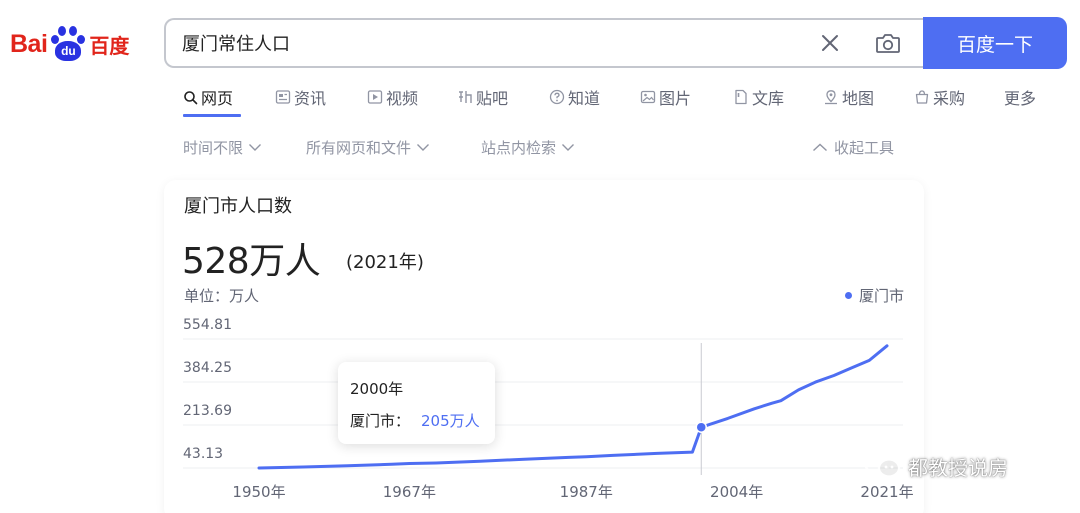 The width and height of the screenshot is (1080, 513). I want to click on image-icon, so click(648, 97).